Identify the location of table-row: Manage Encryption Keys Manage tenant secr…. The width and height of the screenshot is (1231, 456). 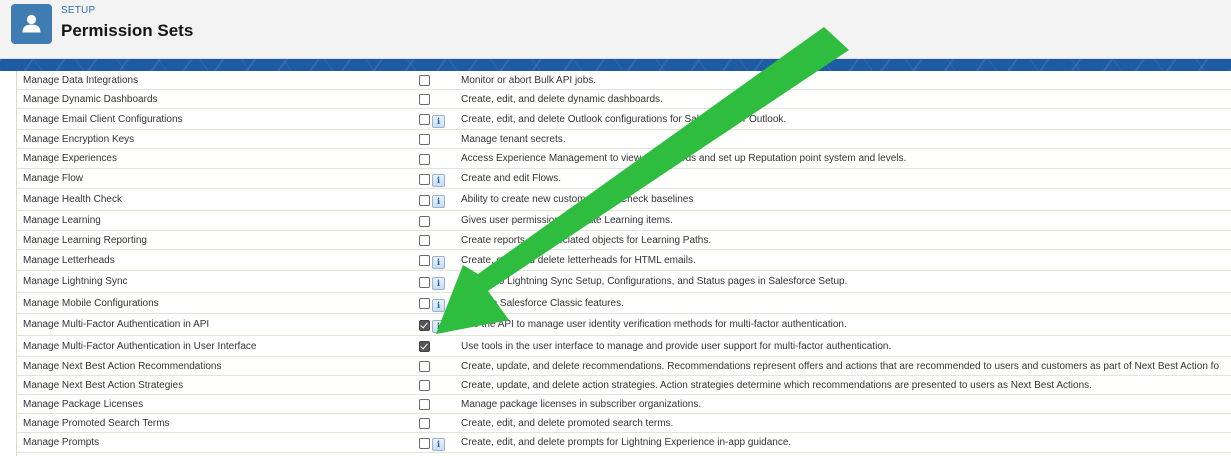
(624, 139).